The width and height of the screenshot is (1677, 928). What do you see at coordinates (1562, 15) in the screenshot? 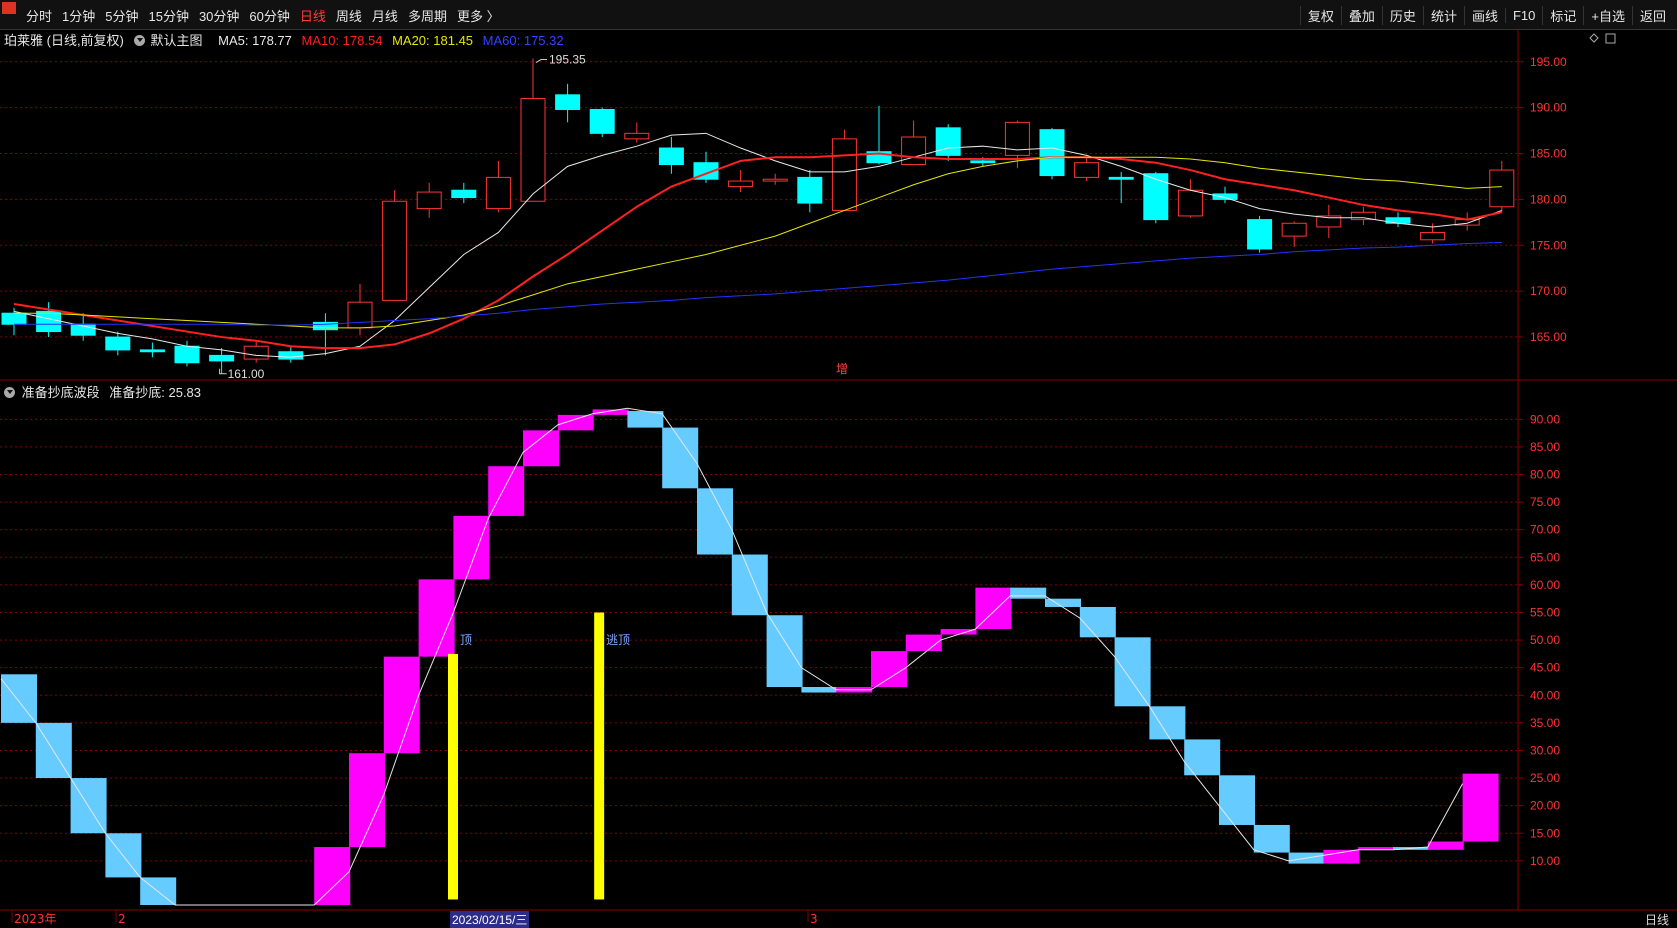
I see `toolbar-button-6: 标记` at bounding box center [1562, 15].